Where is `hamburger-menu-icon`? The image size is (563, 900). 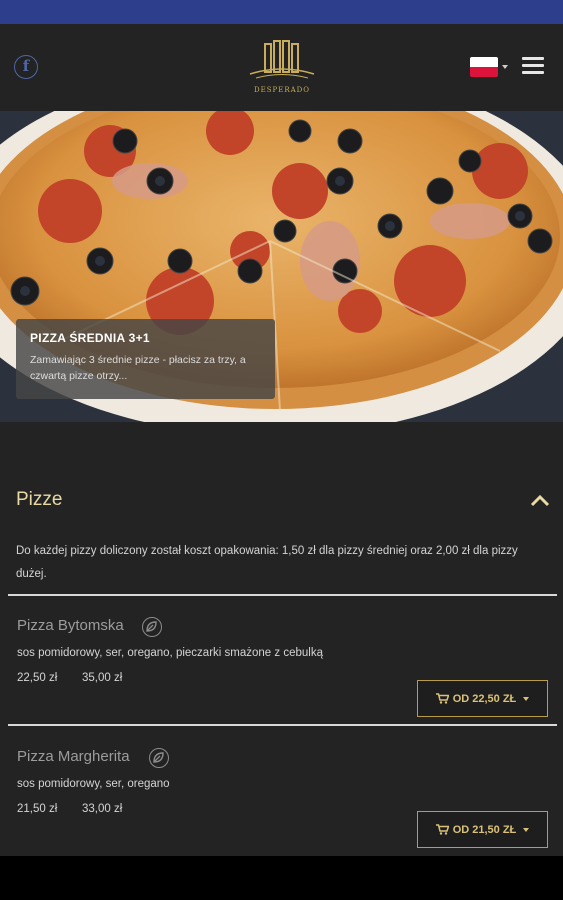 hamburger-menu-icon is located at coordinates (533, 67).